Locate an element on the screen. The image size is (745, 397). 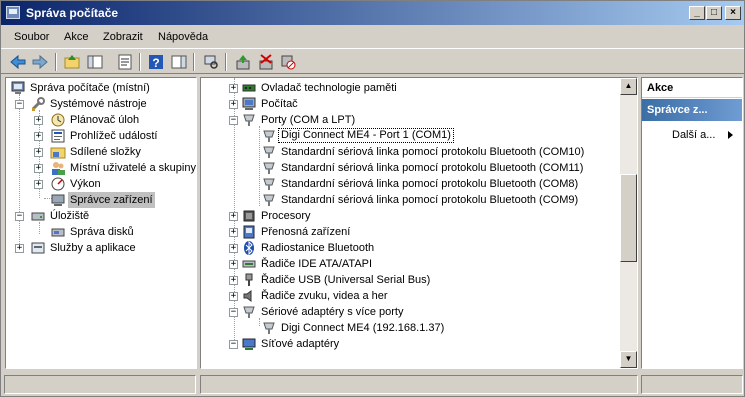
scroll-down-button: ▼ is located at coordinates (628, 359).